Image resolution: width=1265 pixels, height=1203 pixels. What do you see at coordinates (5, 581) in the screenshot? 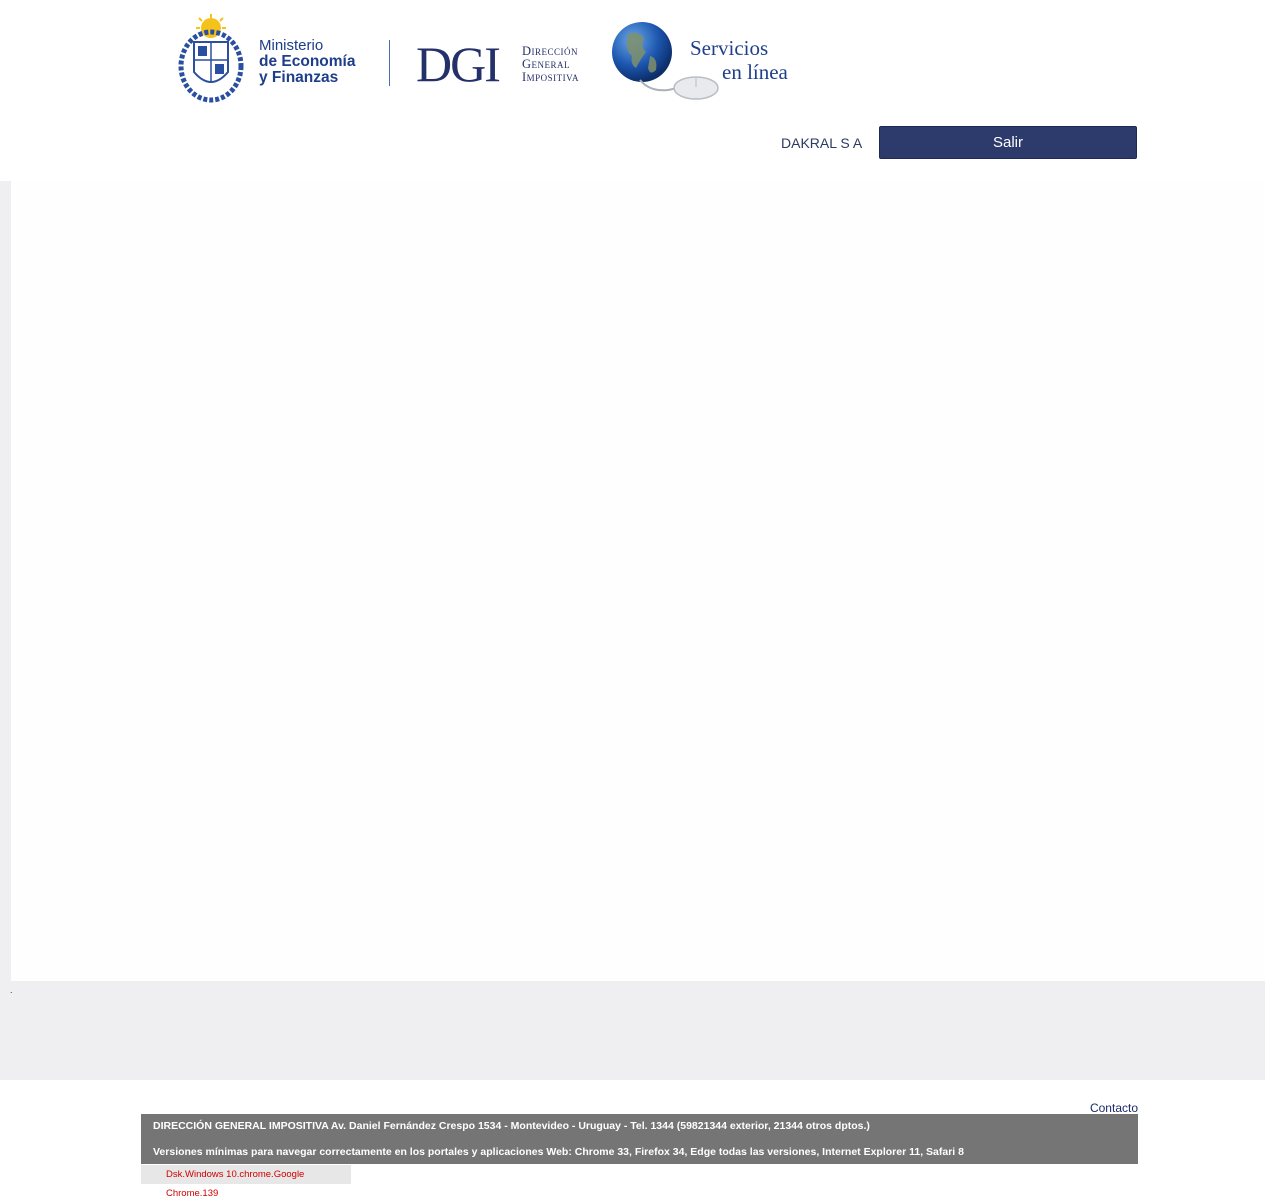
I see `left-sidebar-strip` at bounding box center [5, 581].